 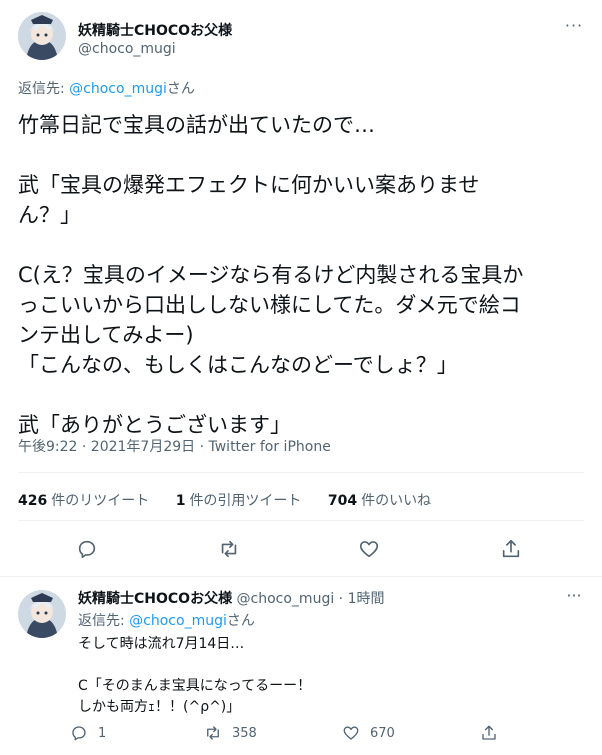 I want to click on likes-count: 704, so click(x=342, y=501).